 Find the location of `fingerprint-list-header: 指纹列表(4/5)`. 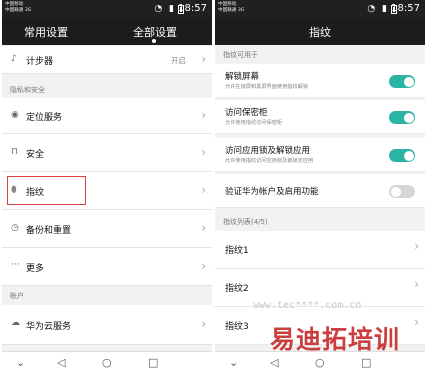

fingerprint-list-header: 指纹列表(4/5) is located at coordinates (245, 222).